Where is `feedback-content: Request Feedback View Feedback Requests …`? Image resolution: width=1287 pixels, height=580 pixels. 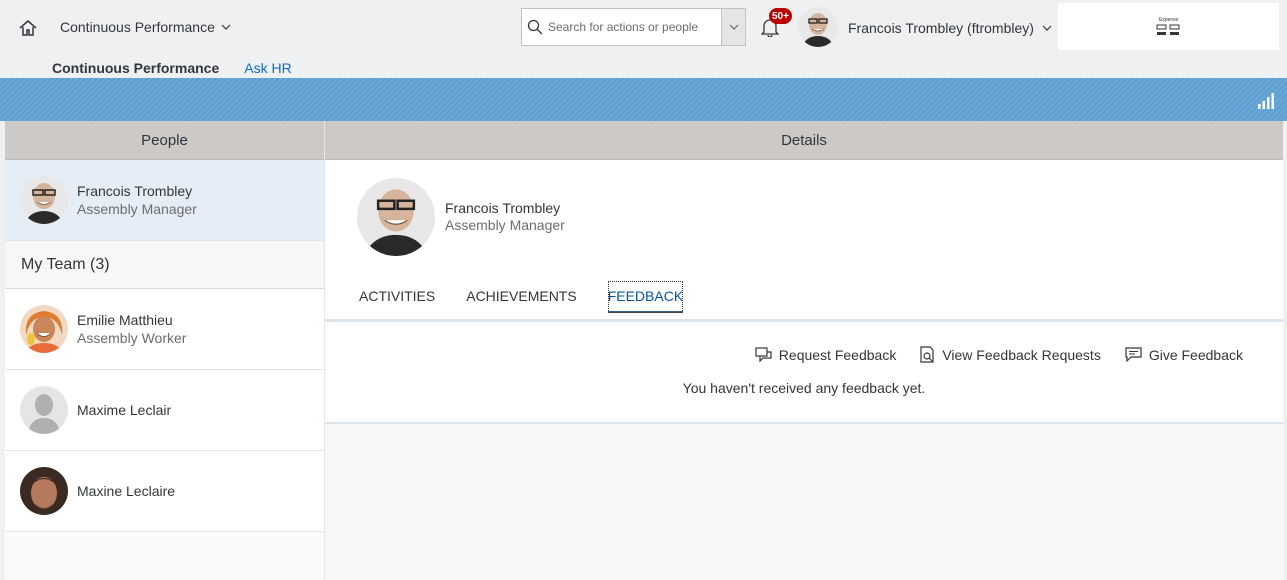
feedback-content: Request Feedback View Feedback Requests … is located at coordinates (804, 372).